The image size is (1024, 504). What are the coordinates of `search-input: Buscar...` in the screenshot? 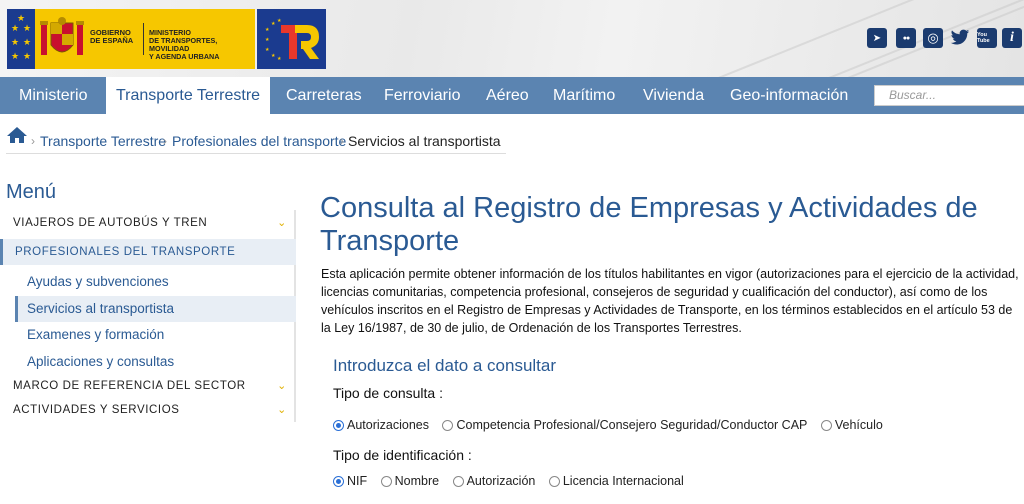 It's located at (949, 95).